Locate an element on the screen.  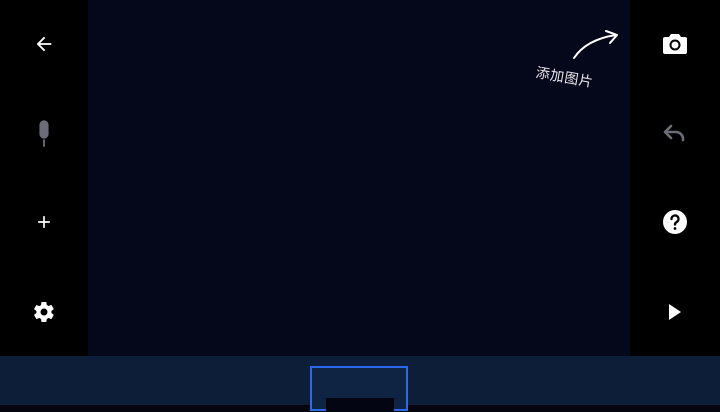
help-icon is located at coordinates (675, 222).